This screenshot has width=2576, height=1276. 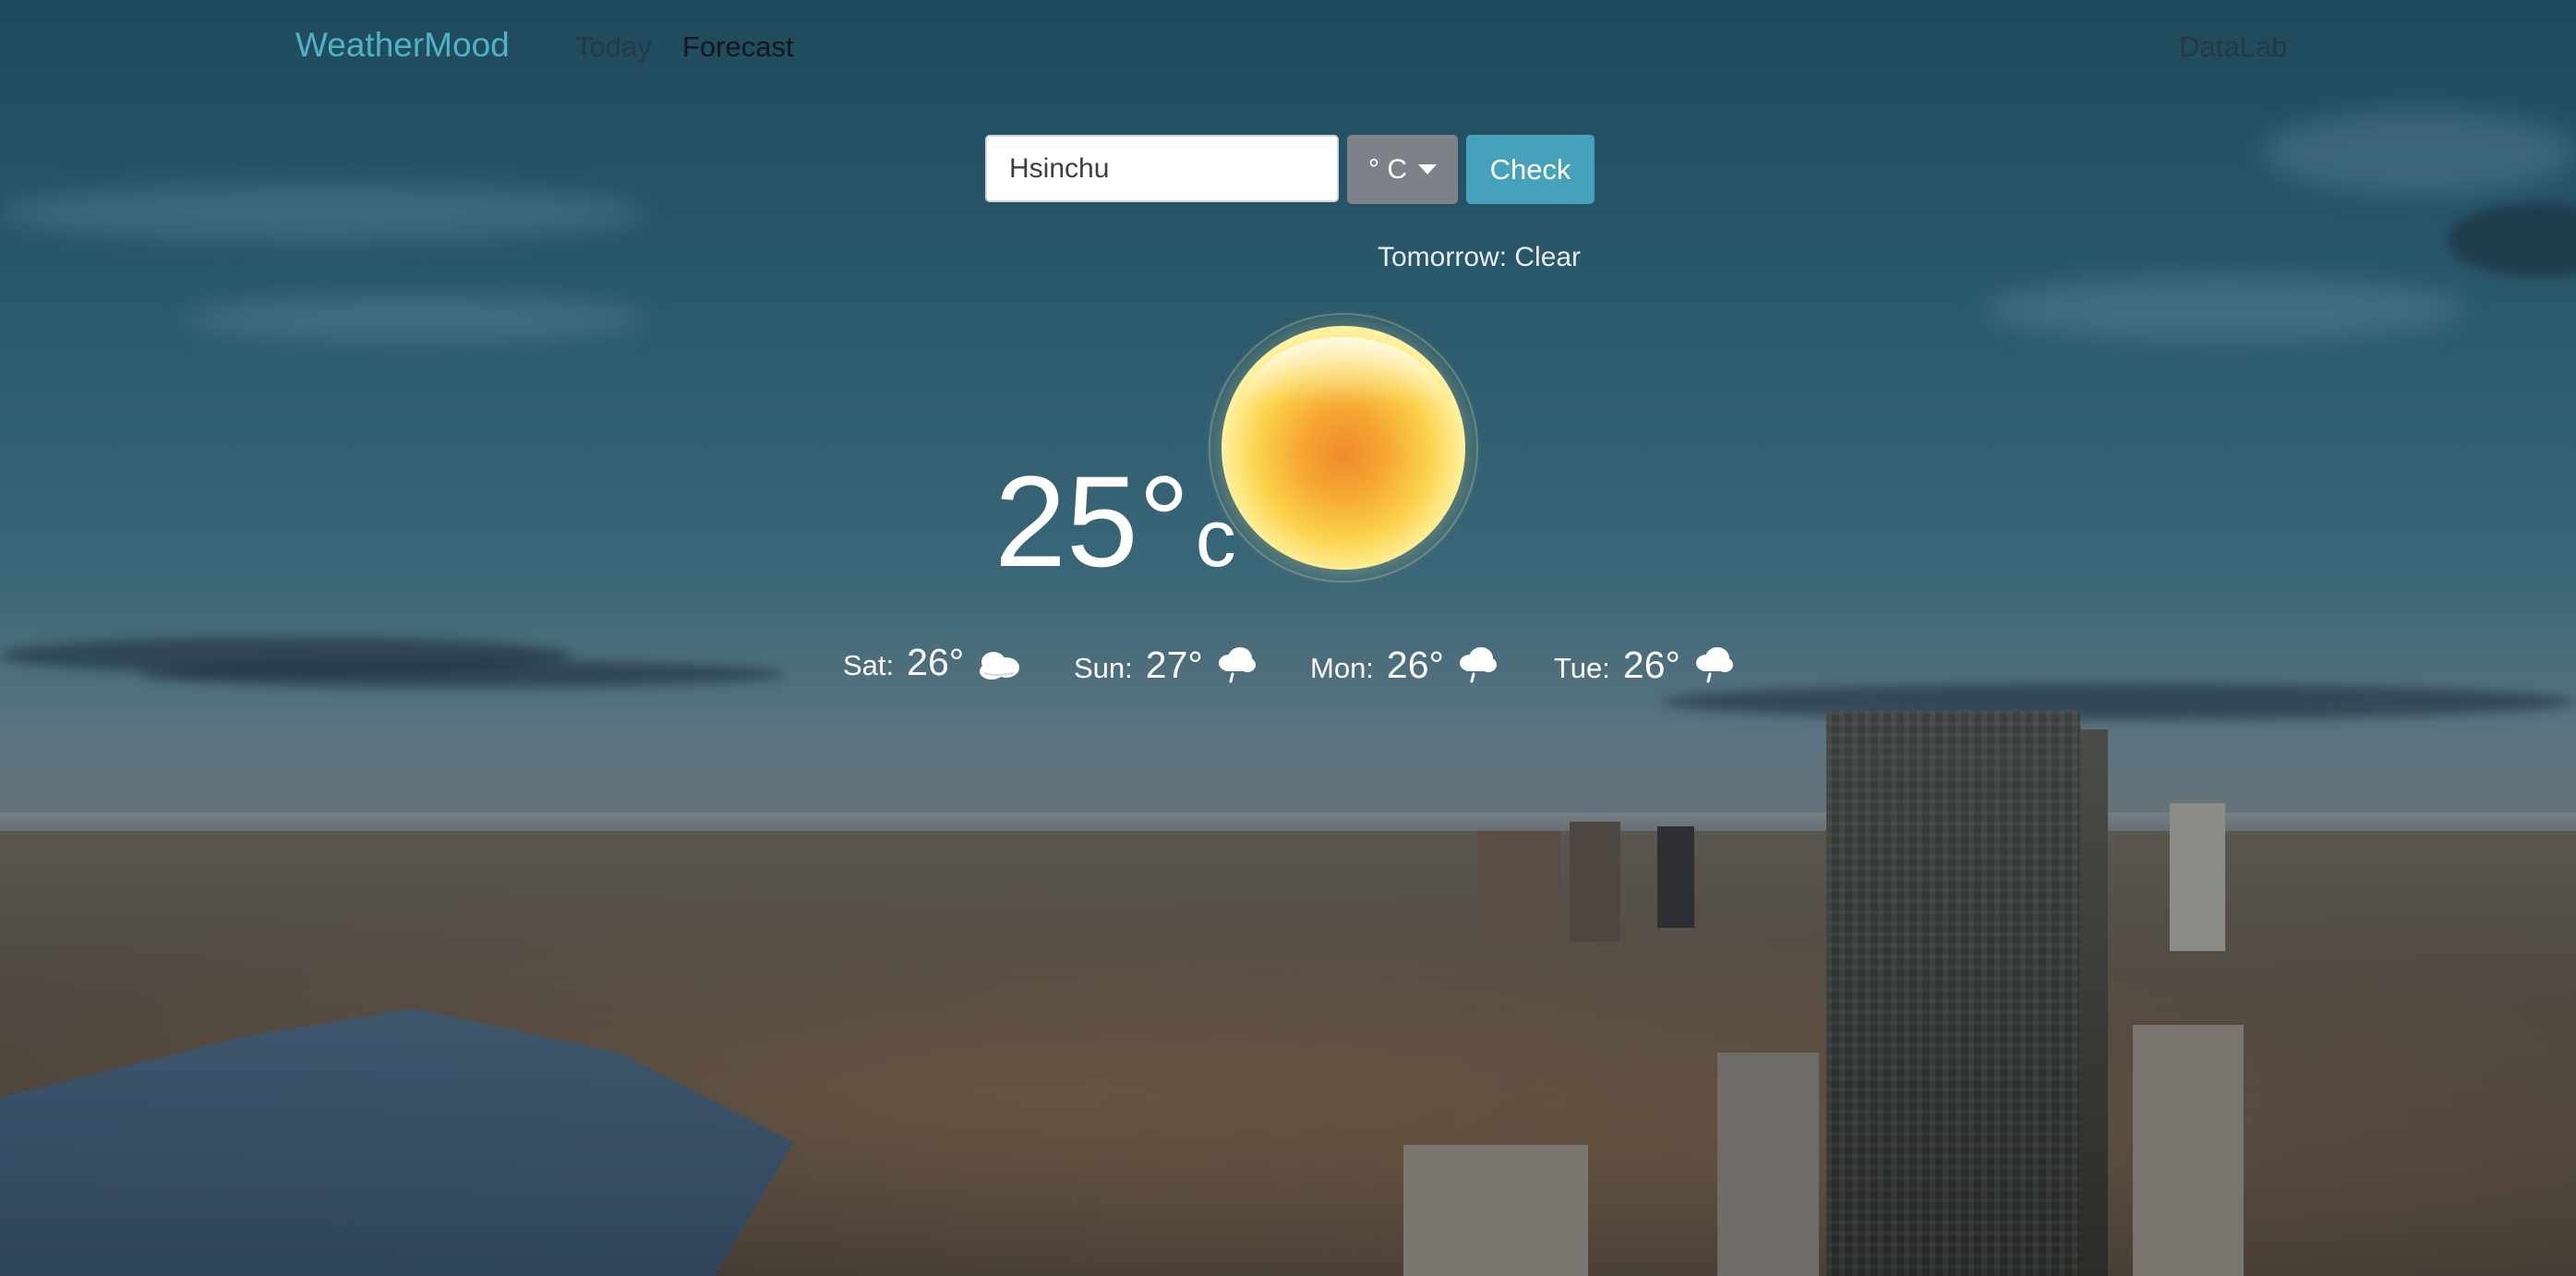 I want to click on forecast-item-sat: Sat: 26°, so click(x=932, y=668).